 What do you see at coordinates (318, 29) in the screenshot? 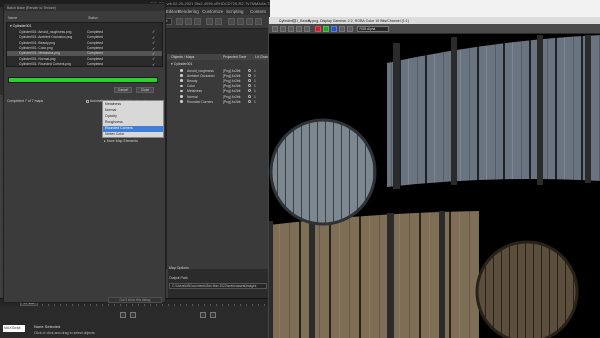
I see `red-channel-icon` at bounding box center [318, 29].